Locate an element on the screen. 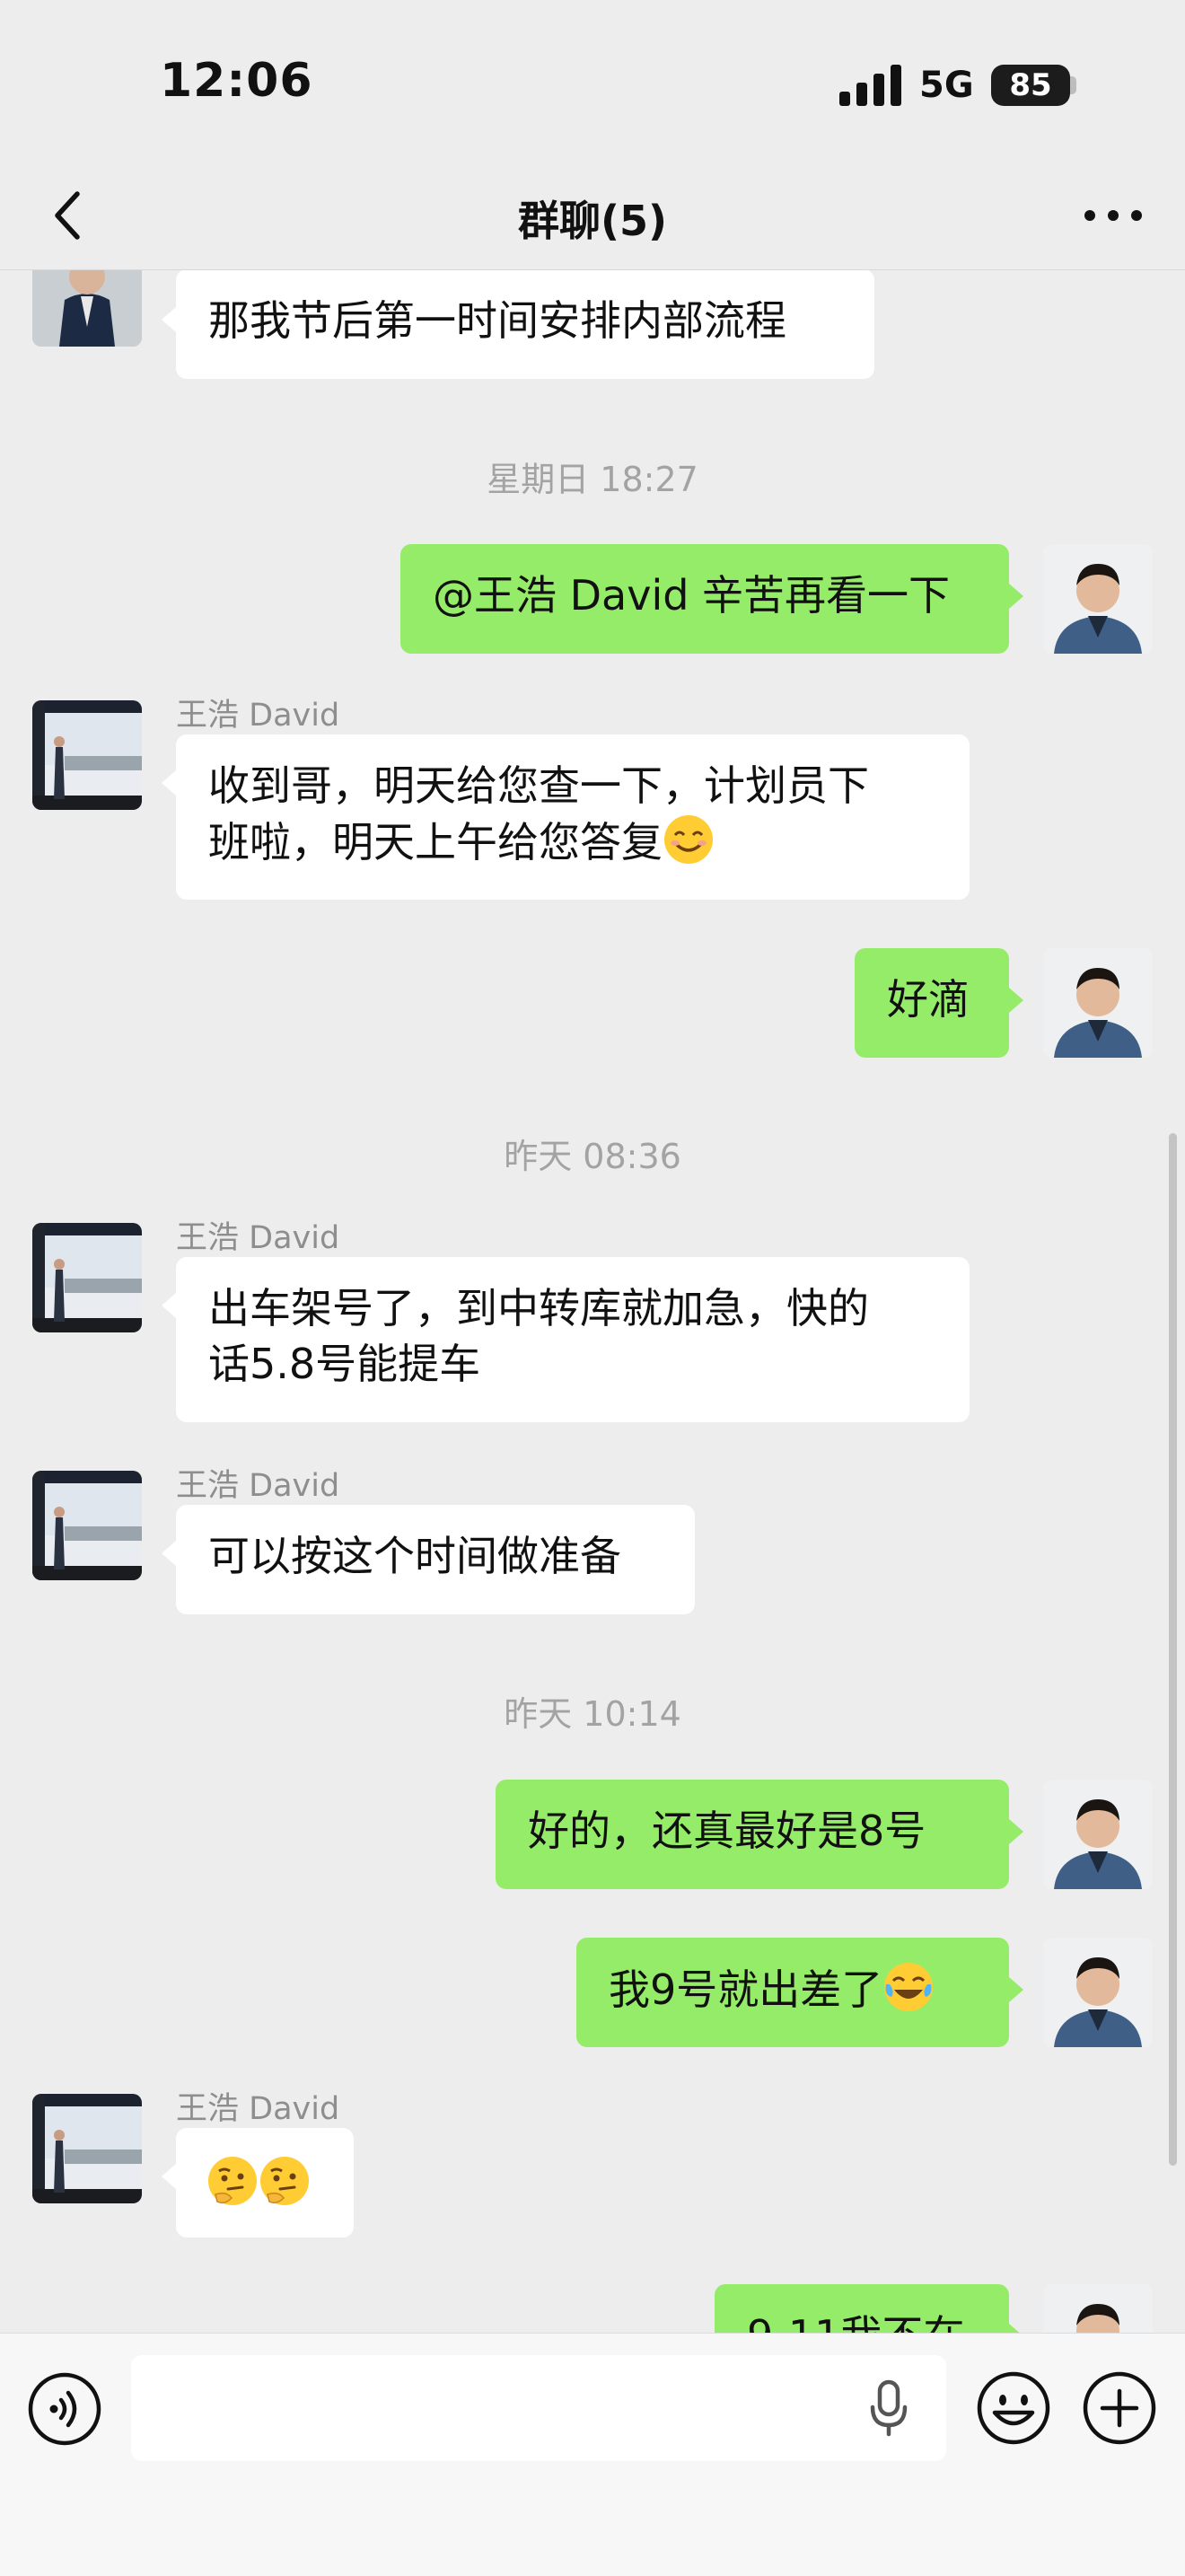  battery-icon: 85 is located at coordinates (1030, 85).